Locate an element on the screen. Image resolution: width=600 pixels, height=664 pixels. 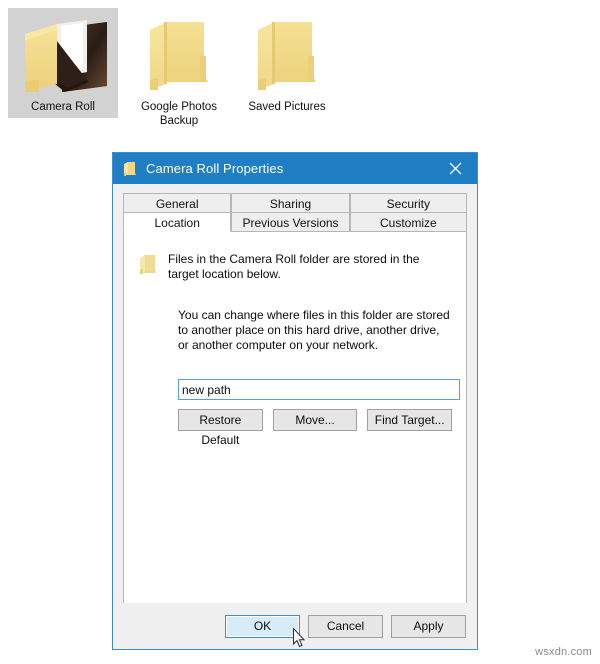
tab-security: Security is located at coordinates (408, 203).